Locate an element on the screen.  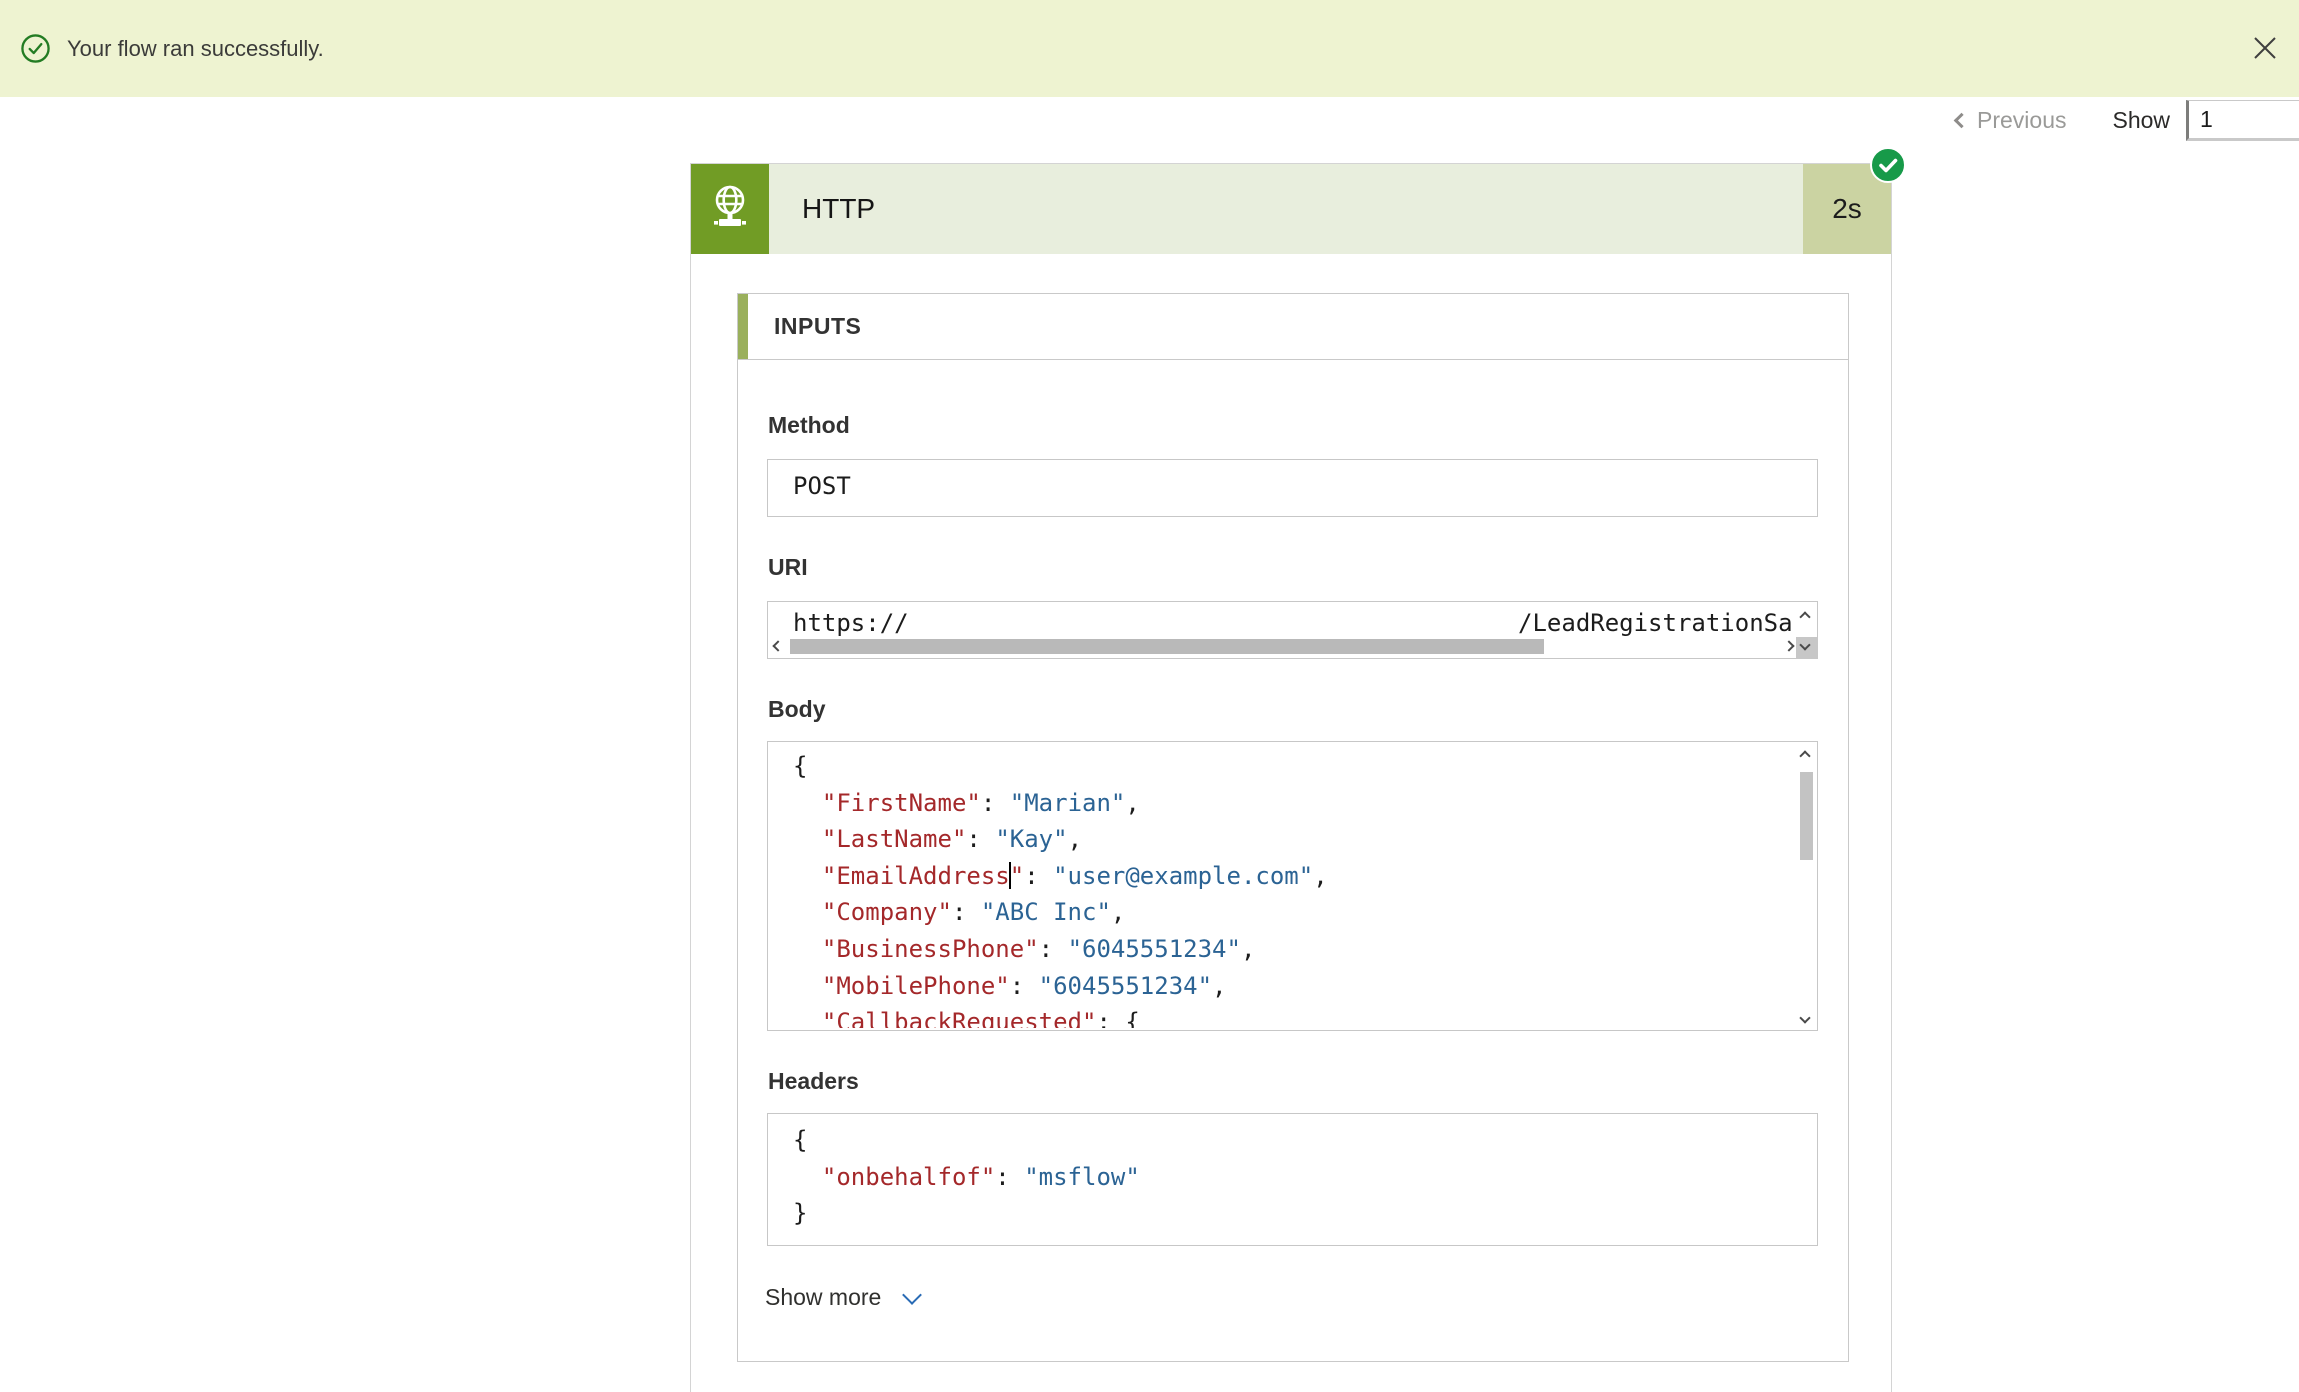
headers-json-code: { "onbehalfof": "msflow"} is located at coordinates (966, 1177).